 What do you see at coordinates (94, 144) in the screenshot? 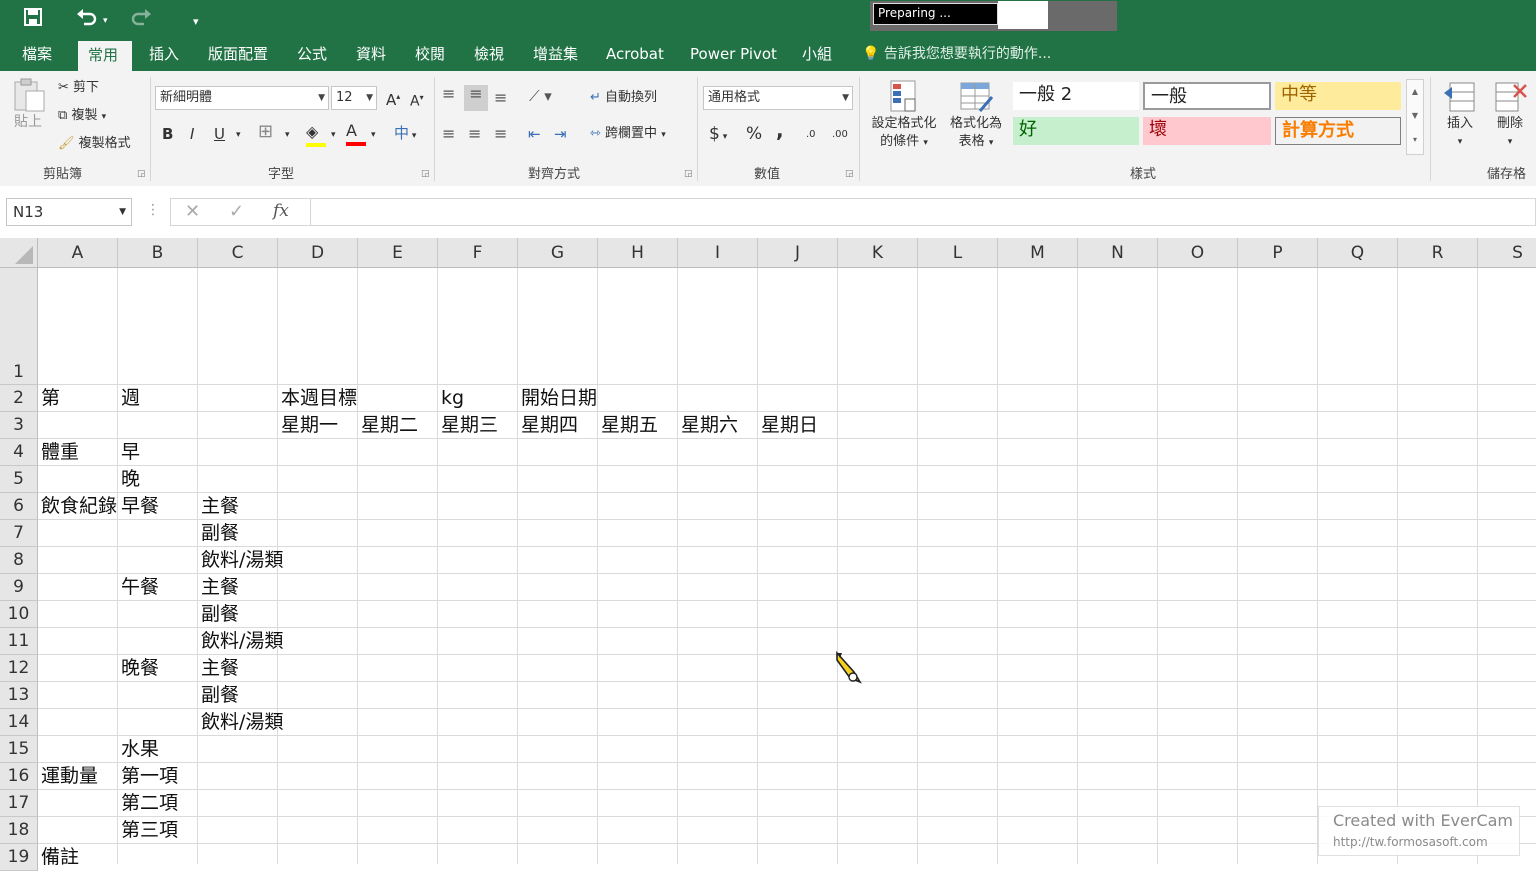
I see `format-painter-button: 🖌 複製格式` at bounding box center [94, 144].